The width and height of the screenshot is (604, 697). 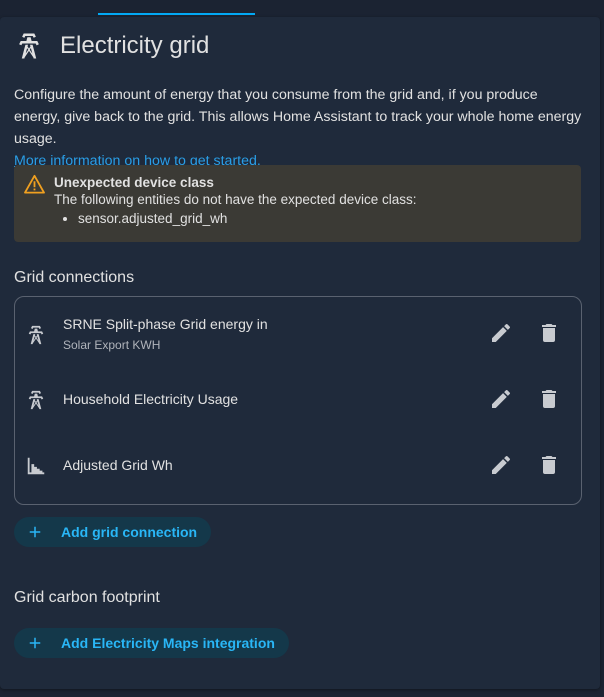 I want to click on row-primary-label: Adjusted Grid Wh, so click(x=118, y=465).